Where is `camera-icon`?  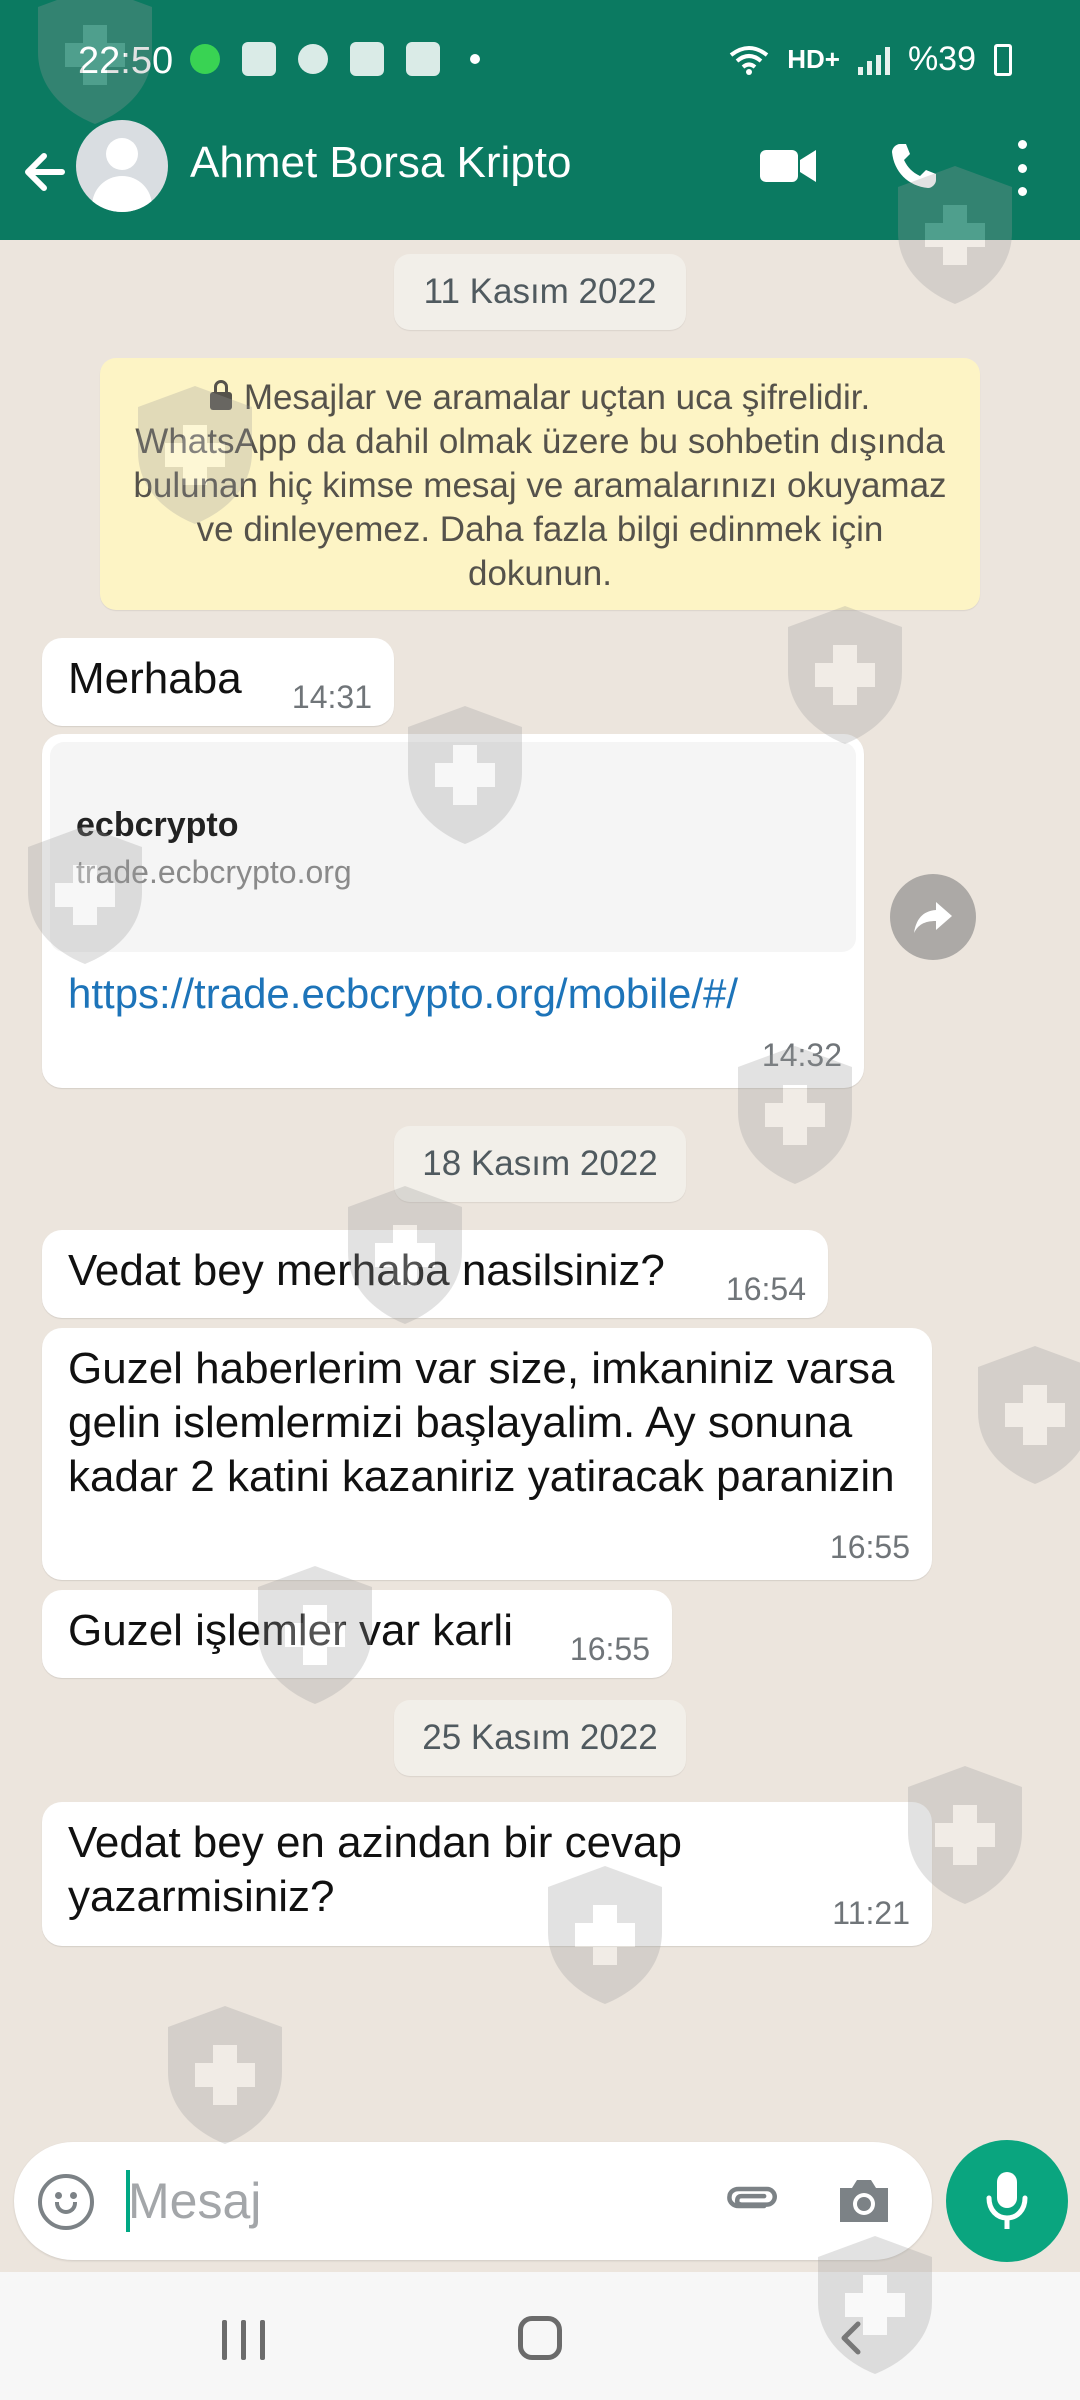 camera-icon is located at coordinates (864, 2201).